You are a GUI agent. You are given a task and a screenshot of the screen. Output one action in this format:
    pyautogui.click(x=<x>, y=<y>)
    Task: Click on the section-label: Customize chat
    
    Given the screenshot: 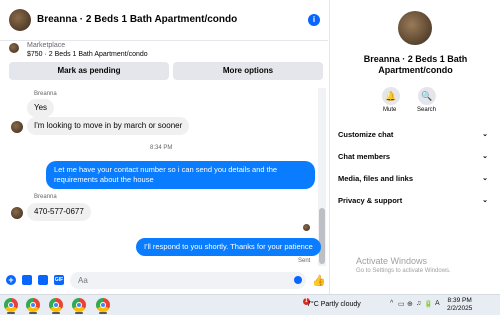 What is the action you would take?
    pyautogui.click(x=366, y=134)
    